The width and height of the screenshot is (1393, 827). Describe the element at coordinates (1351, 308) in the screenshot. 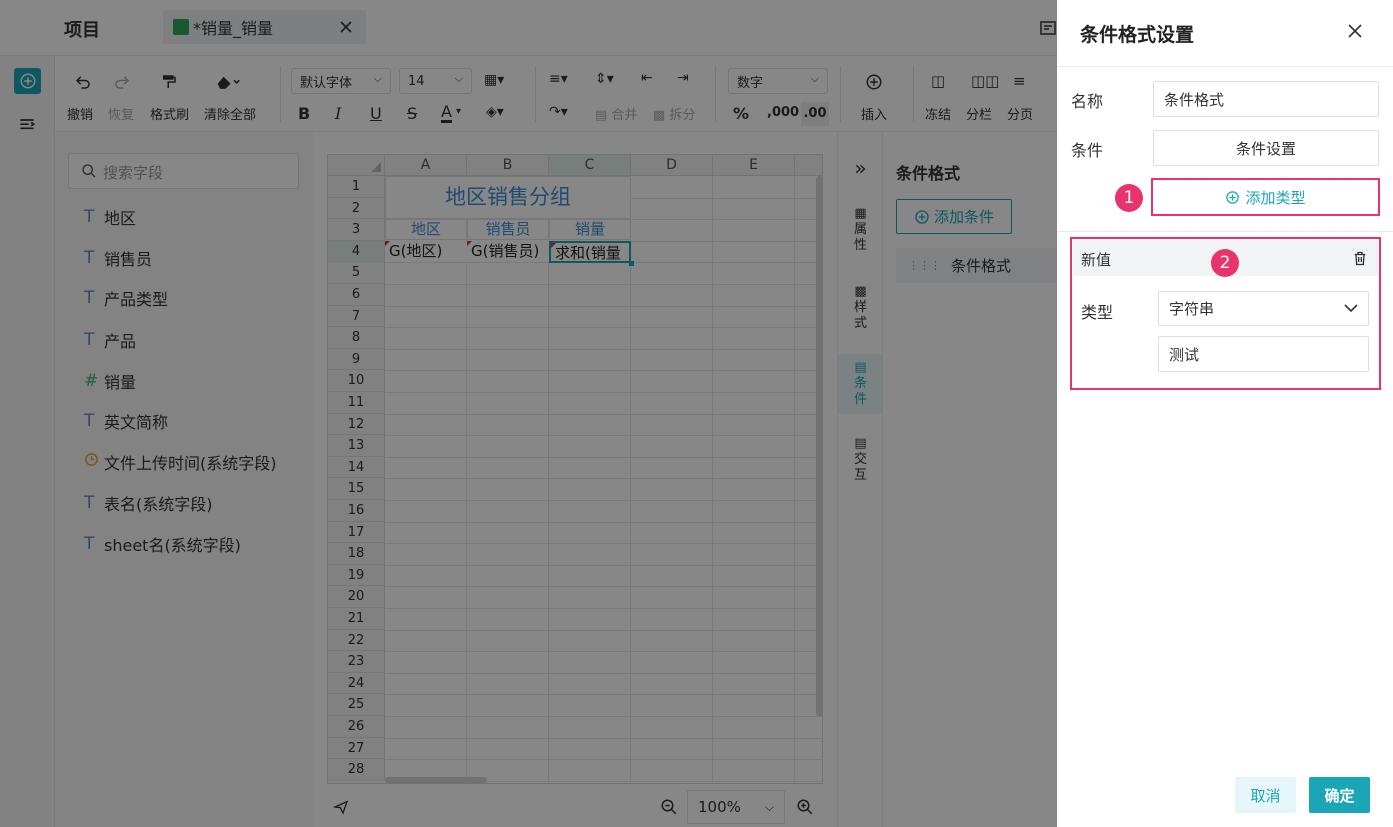

I see `chevron-down-icon` at that location.